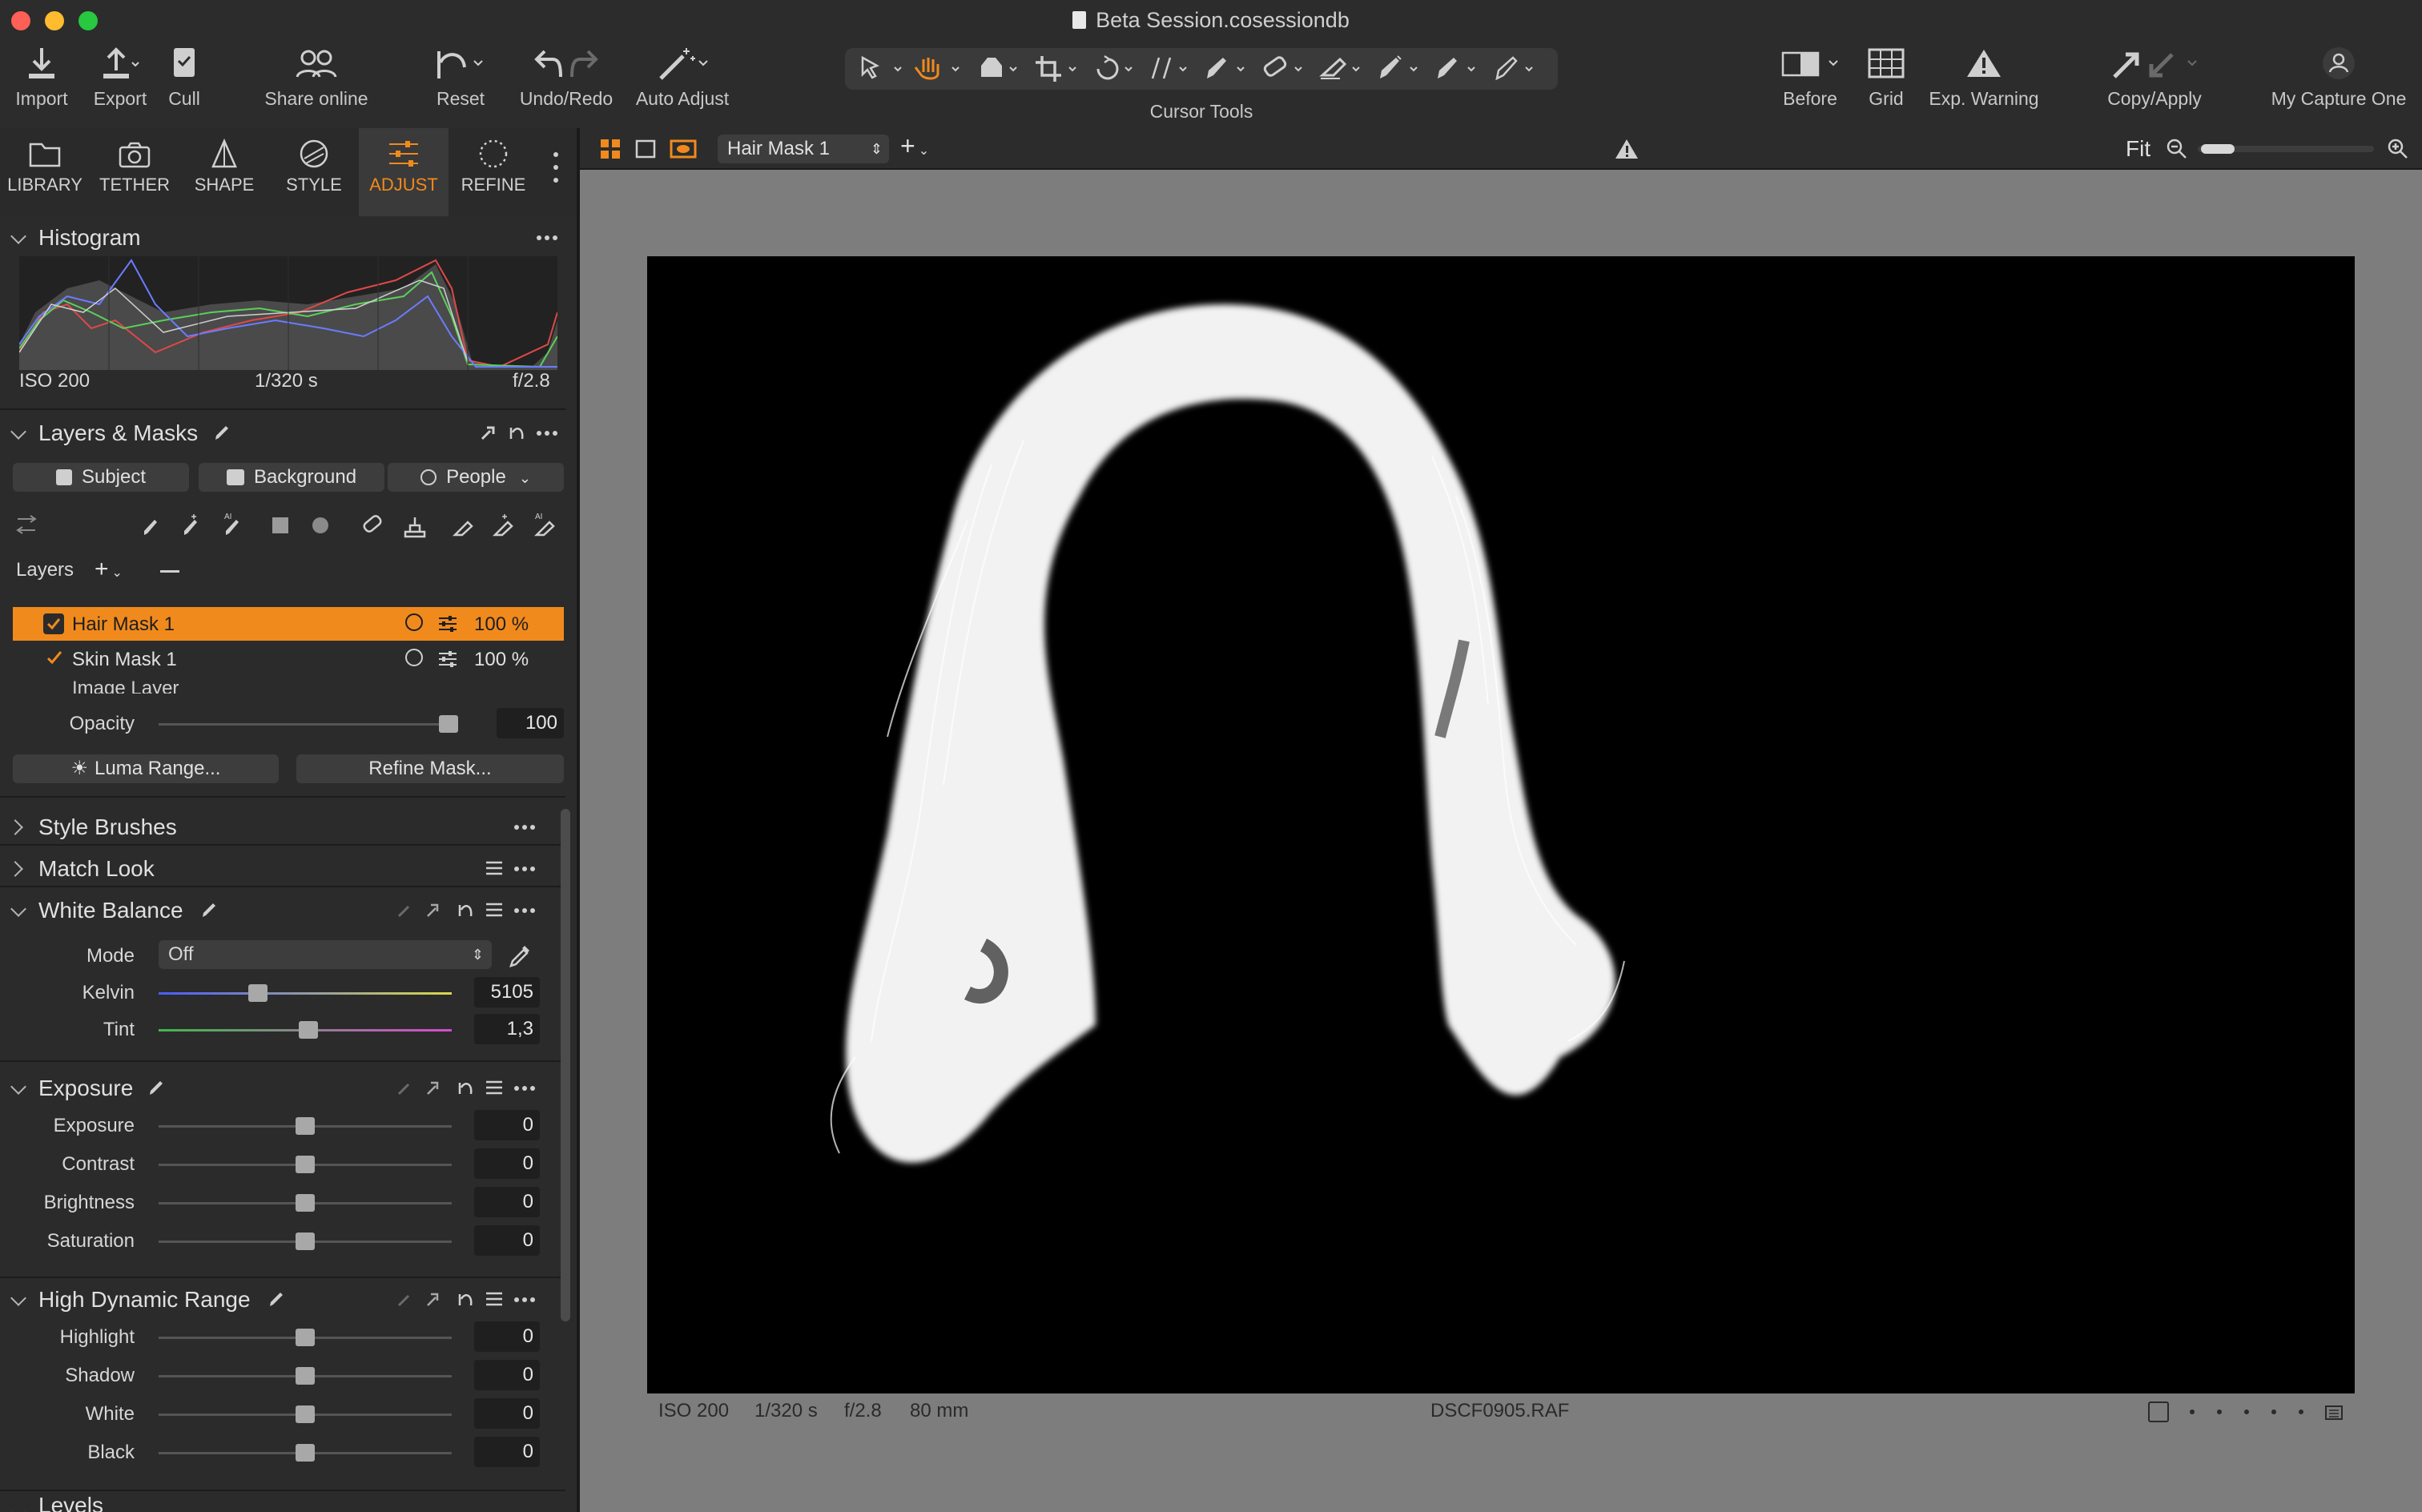 This screenshot has height=1512, width=2422. Describe the element at coordinates (530, 723) in the screenshot. I see `opacity-value: 100` at that location.